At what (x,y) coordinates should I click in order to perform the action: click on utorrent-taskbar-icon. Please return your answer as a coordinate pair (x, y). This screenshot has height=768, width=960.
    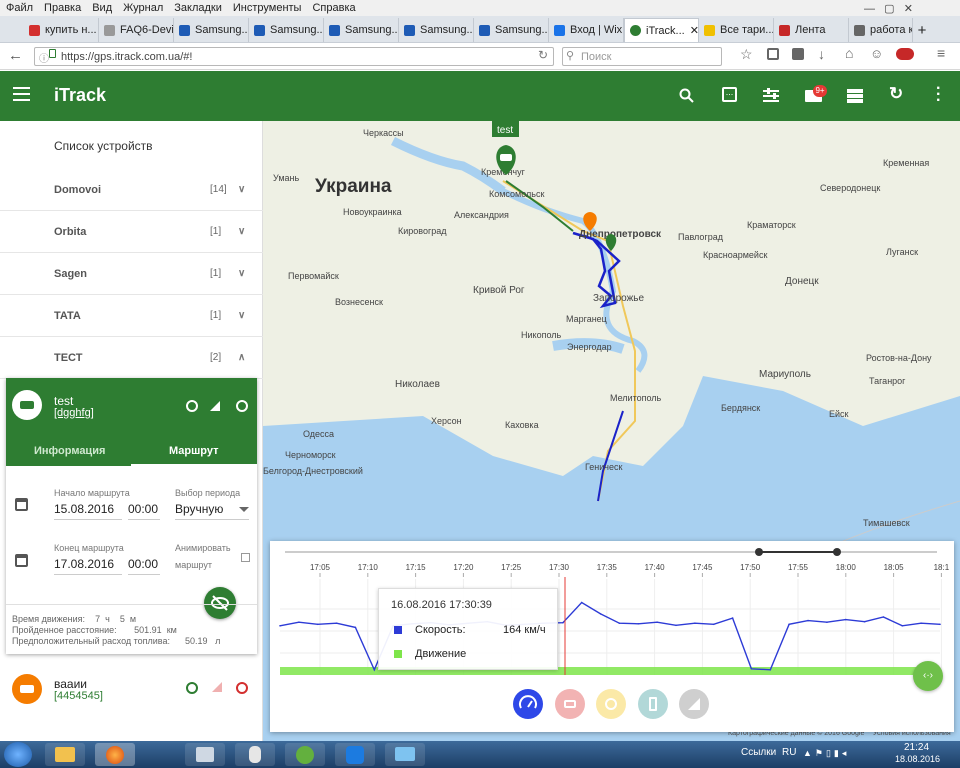
    Looking at the image, I should click on (305, 754).